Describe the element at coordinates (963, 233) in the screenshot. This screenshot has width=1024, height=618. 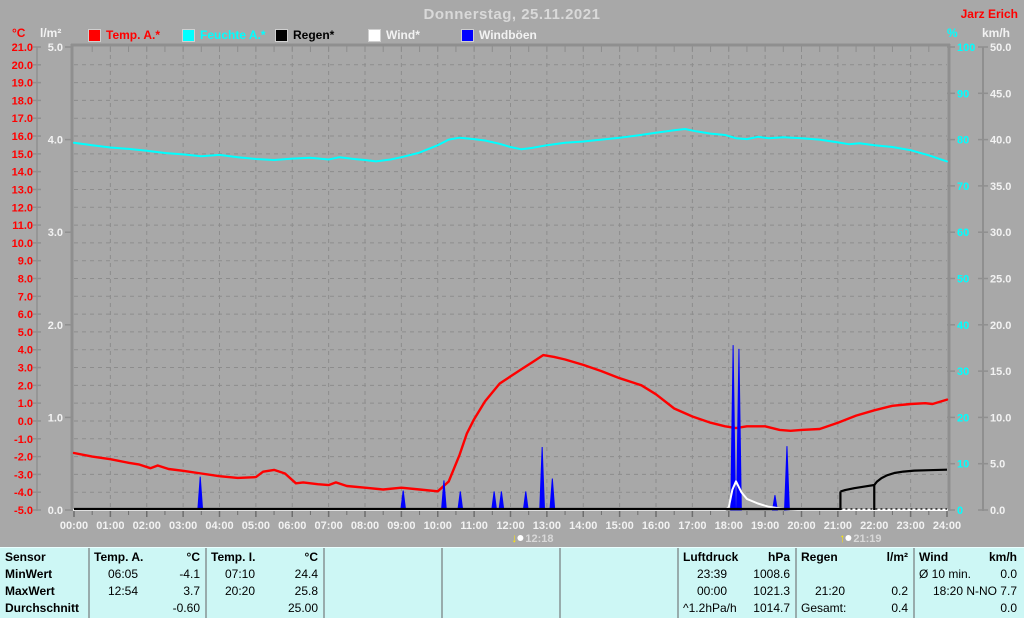
I see `svg-text: 60` at that location.